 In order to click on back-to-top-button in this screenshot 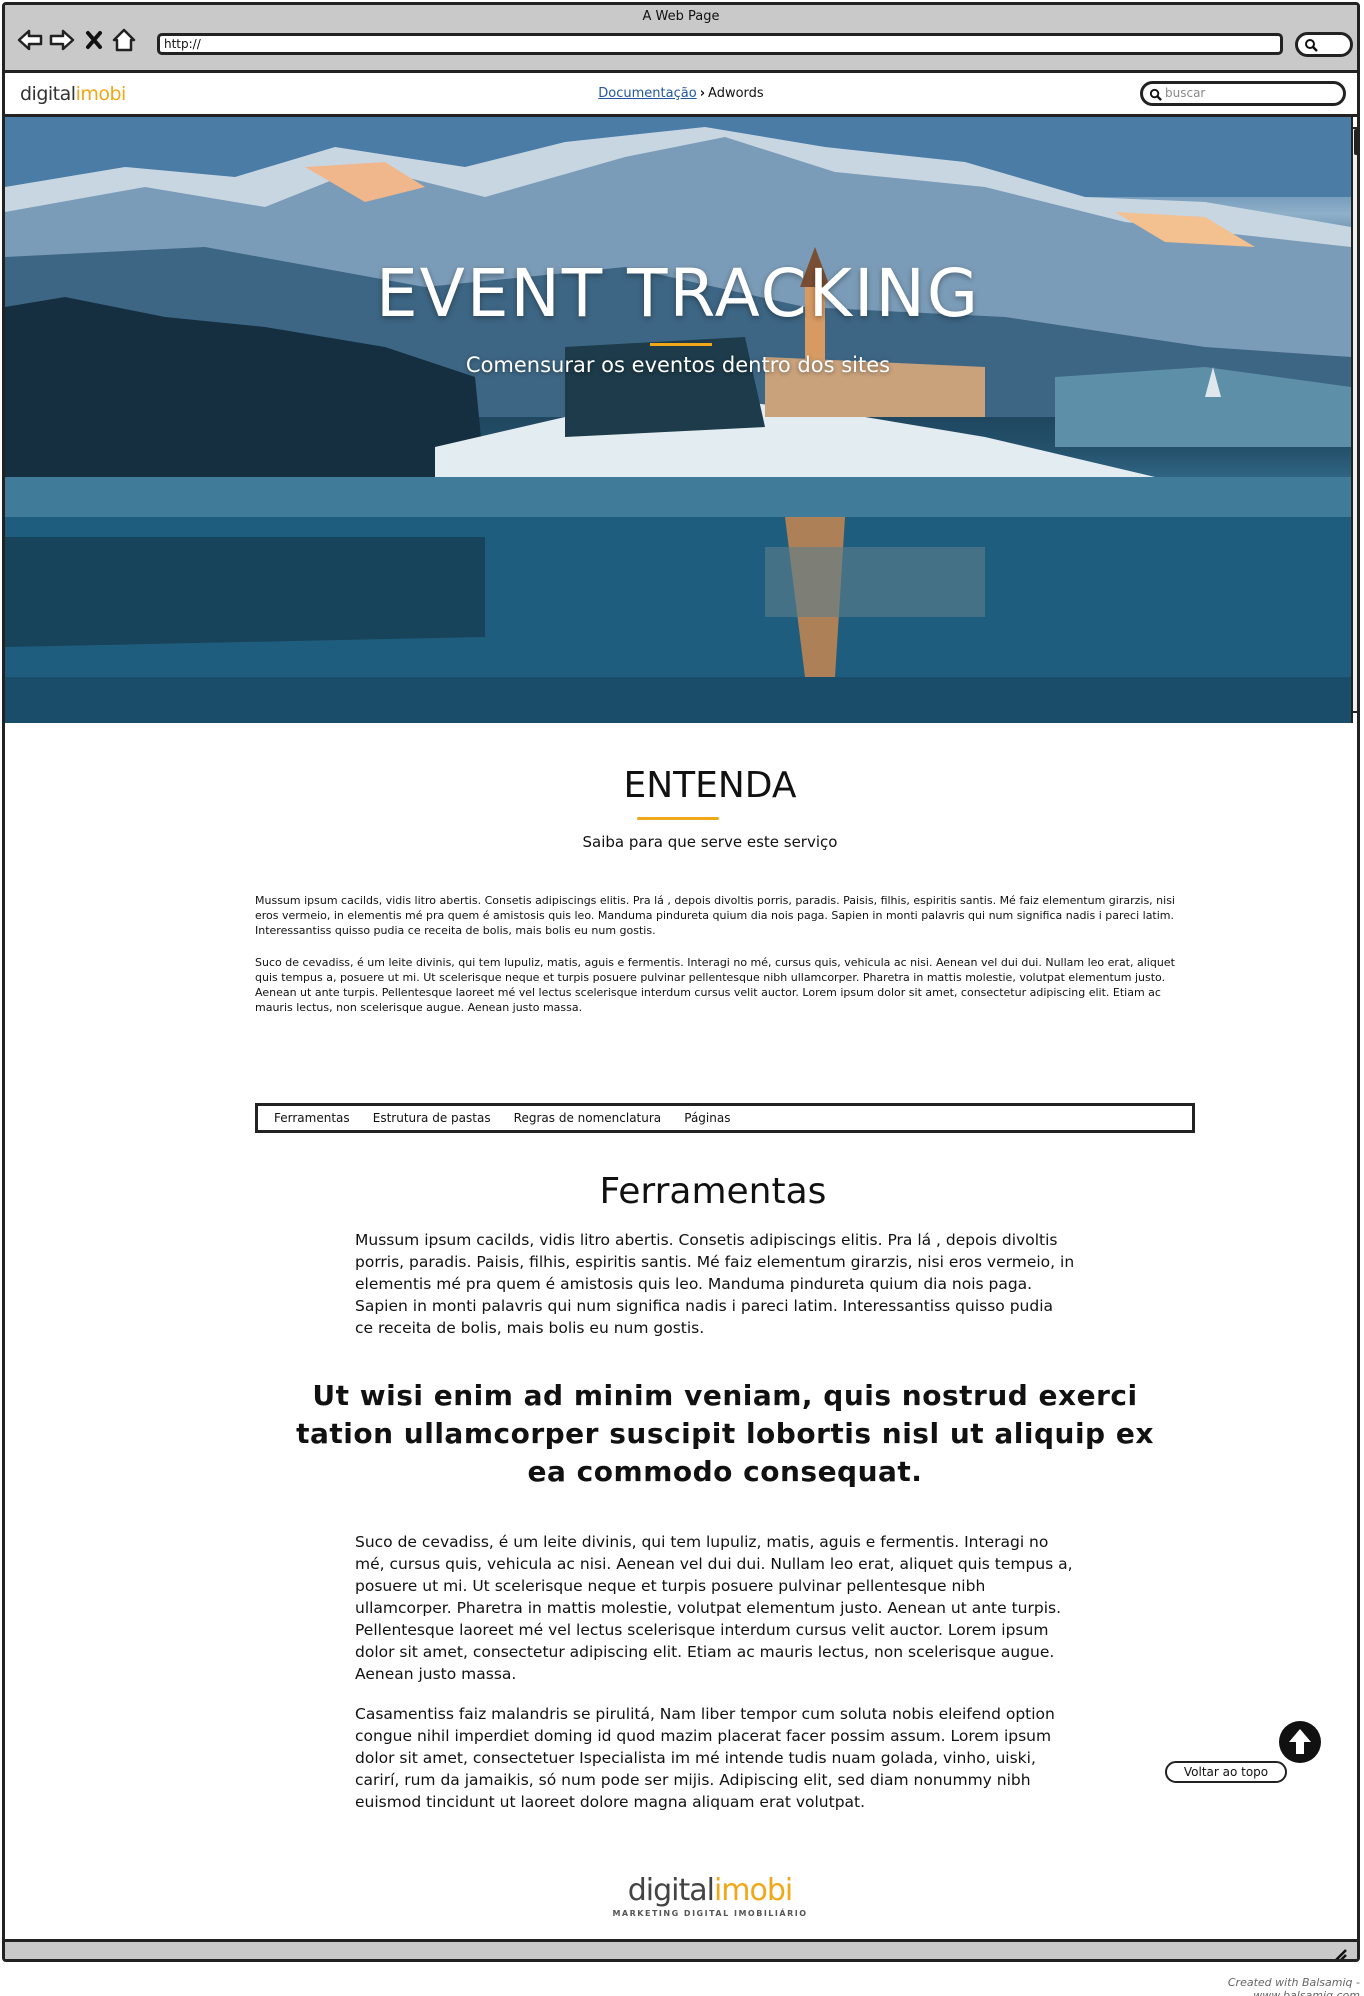, I will do `click(1300, 1742)`.